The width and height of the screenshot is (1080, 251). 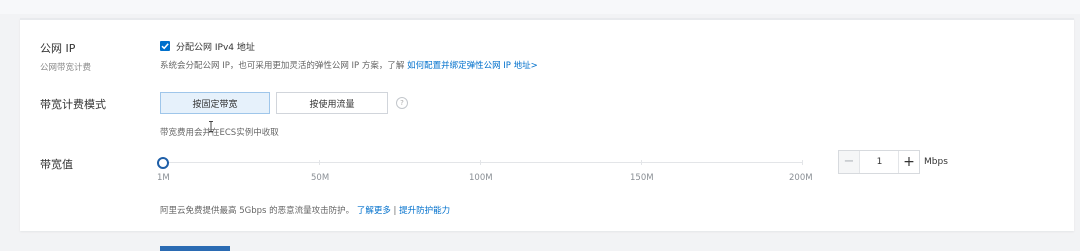 I want to click on public-ip-hint-text: 系统会分配公网 IP，也可采用更加灵活的弹性公网 IP 方案，了解, so click(x=284, y=66).